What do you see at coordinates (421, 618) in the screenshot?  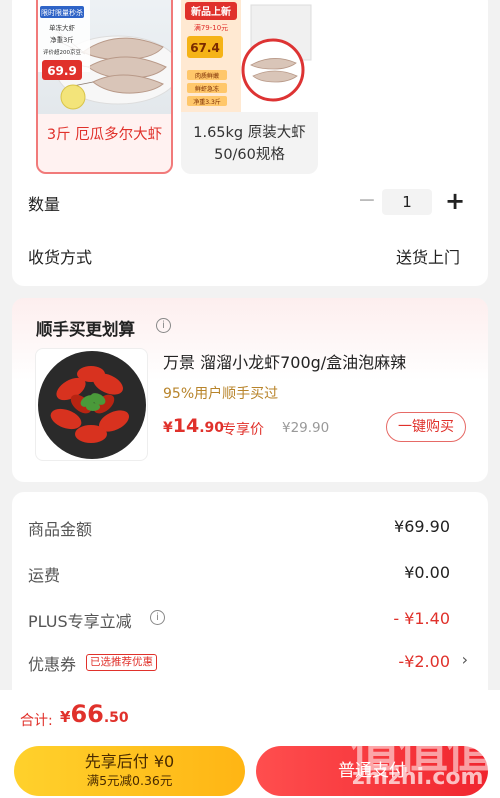 I see `plus-discount-value: - ¥1.40` at bounding box center [421, 618].